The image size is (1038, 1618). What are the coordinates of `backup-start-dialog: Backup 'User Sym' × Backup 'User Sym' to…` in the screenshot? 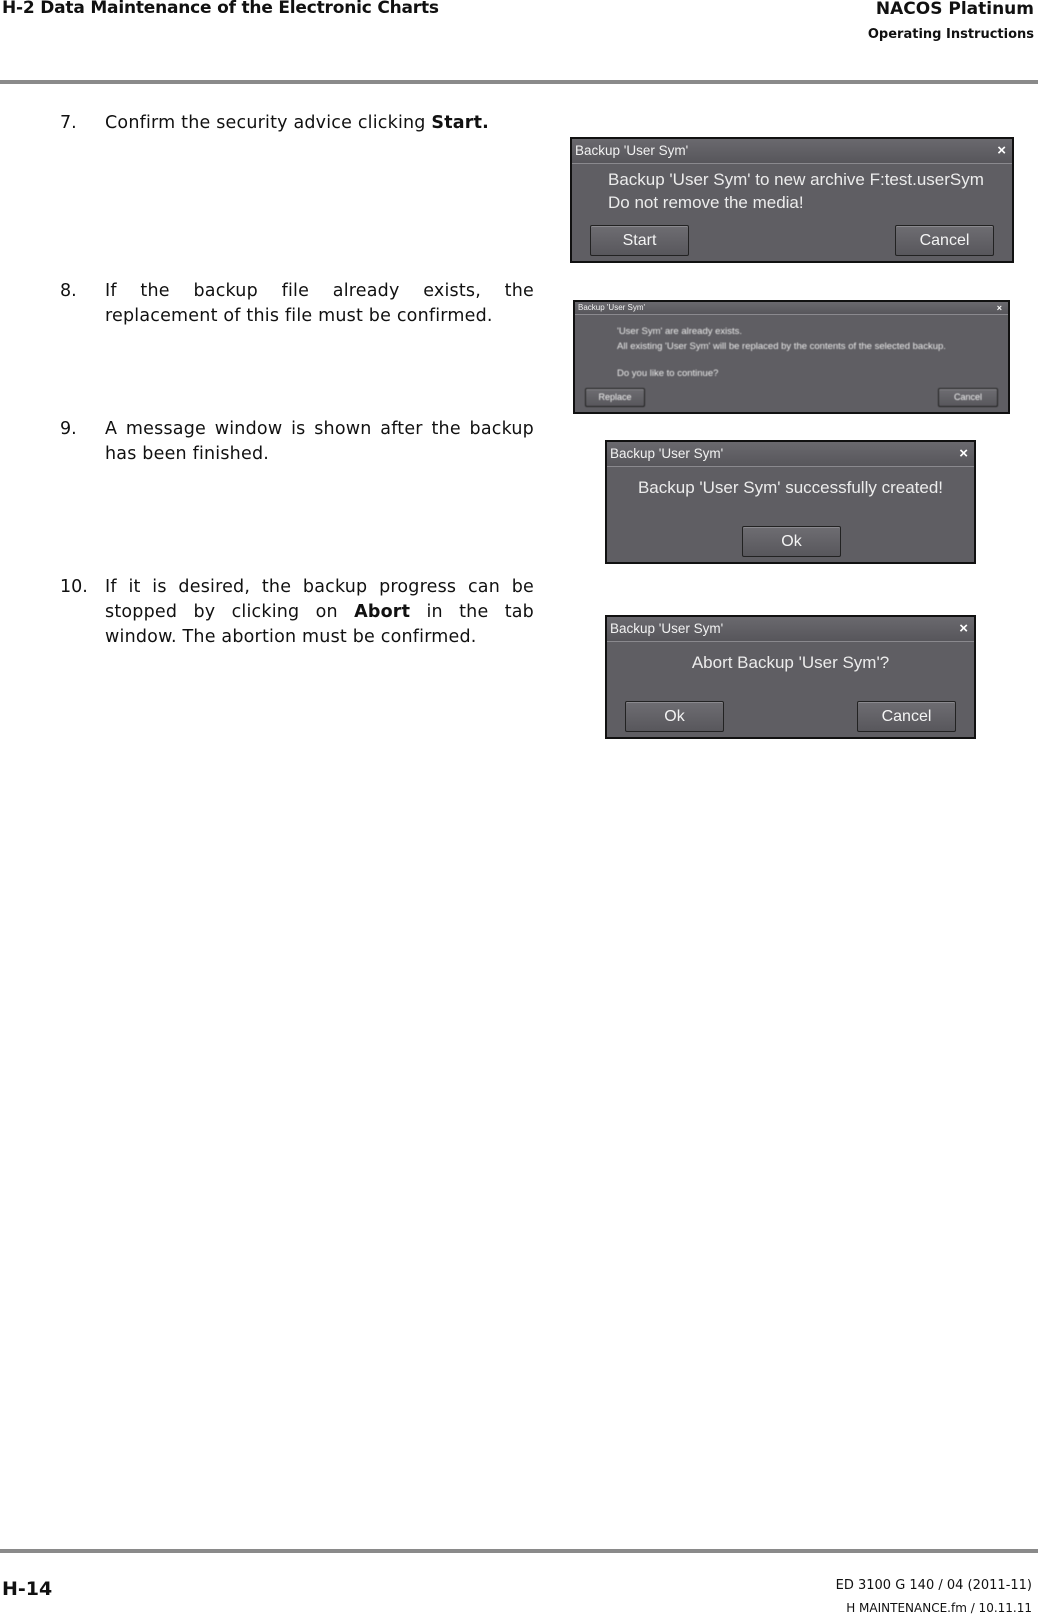 It's located at (792, 200).